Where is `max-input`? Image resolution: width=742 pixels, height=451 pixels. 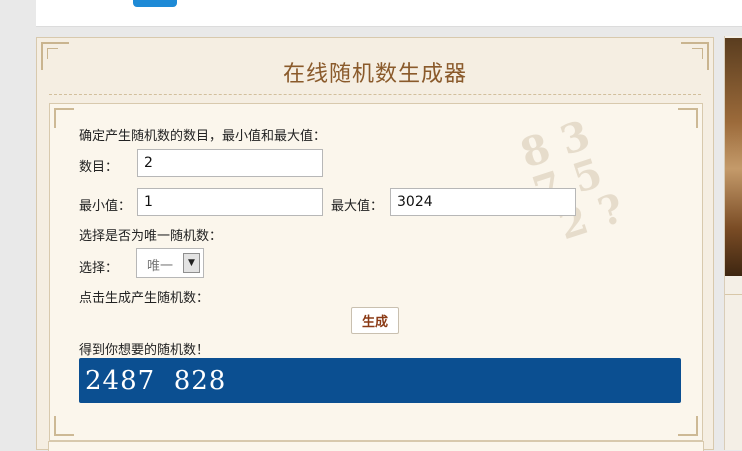 max-input is located at coordinates (483, 202).